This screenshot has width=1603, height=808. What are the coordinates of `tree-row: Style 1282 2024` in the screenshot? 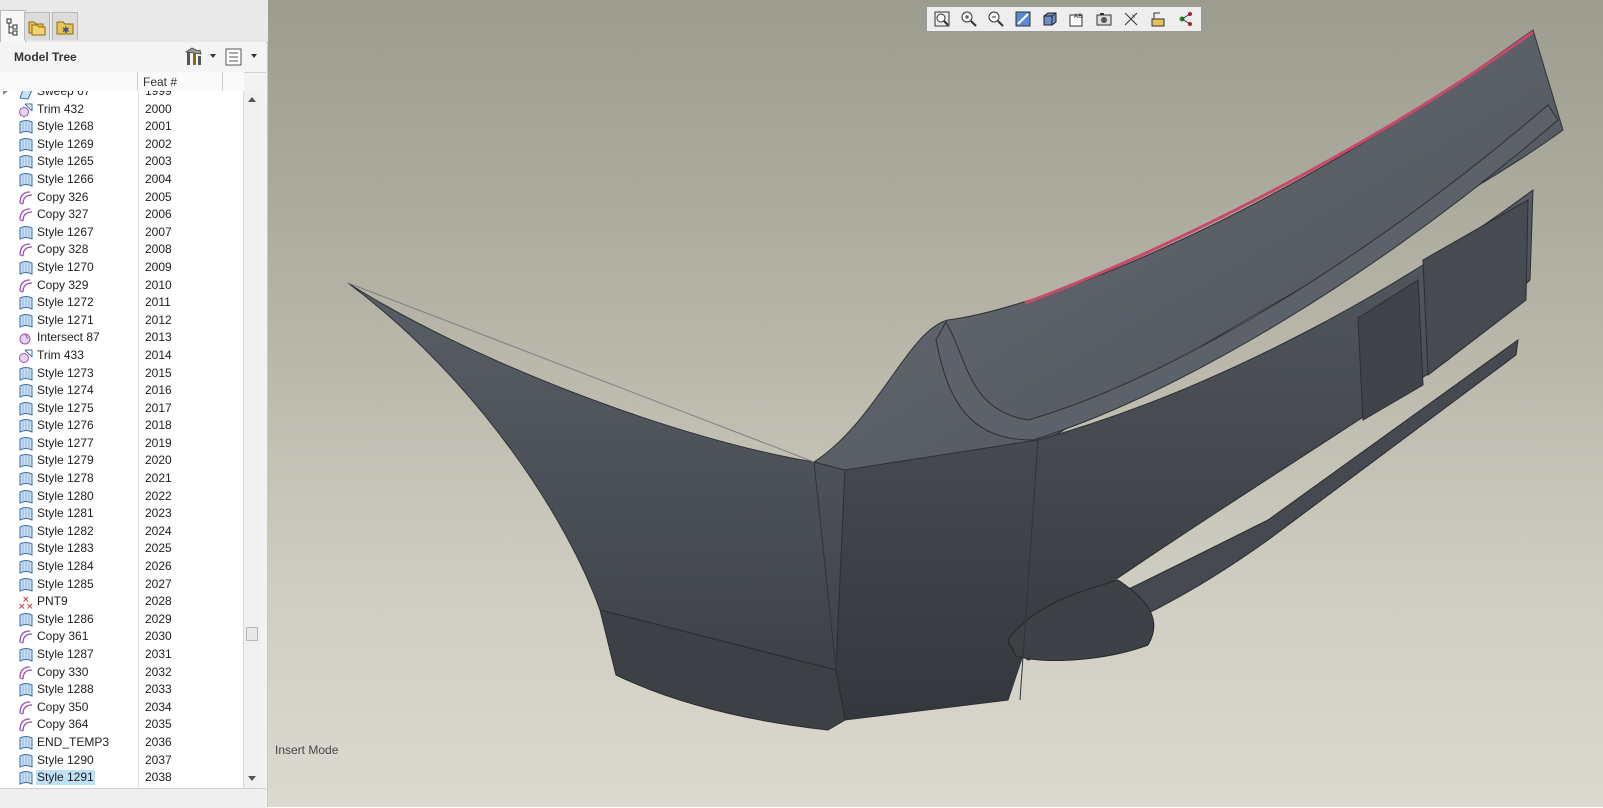 It's located at (122, 532).